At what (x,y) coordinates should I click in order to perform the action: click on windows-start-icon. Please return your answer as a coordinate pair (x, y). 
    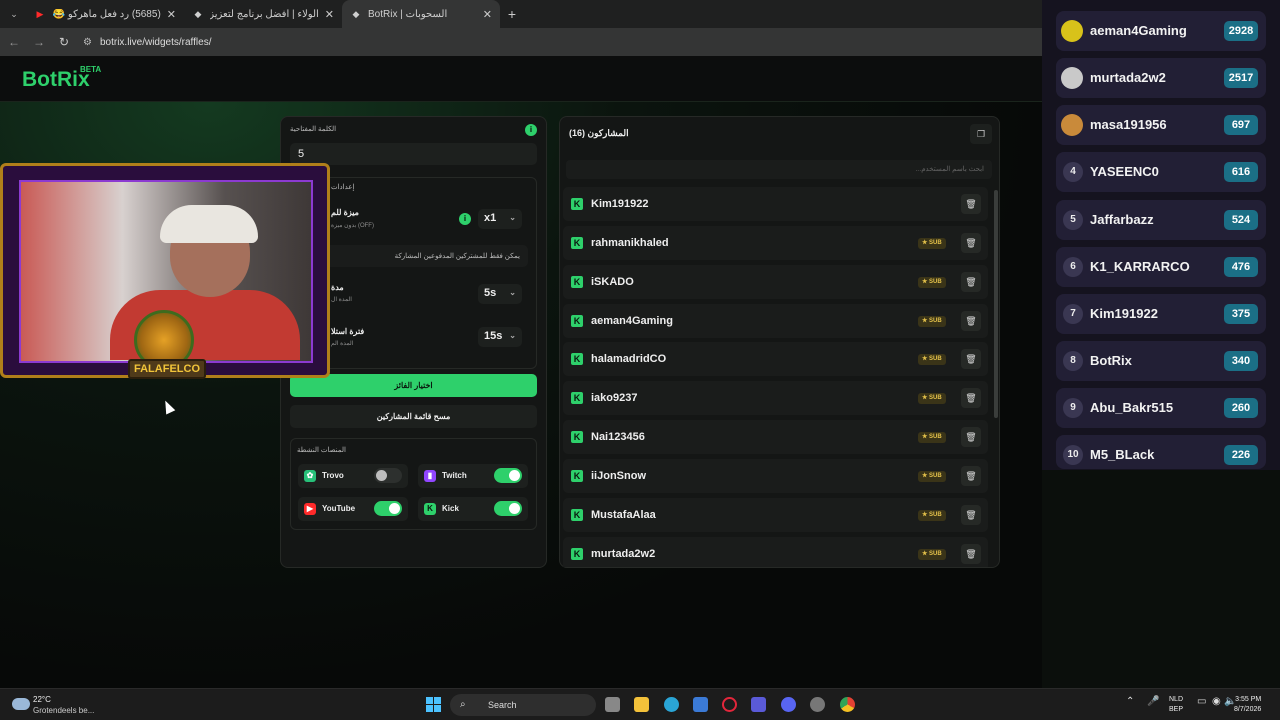
    Looking at the image, I should click on (433, 704).